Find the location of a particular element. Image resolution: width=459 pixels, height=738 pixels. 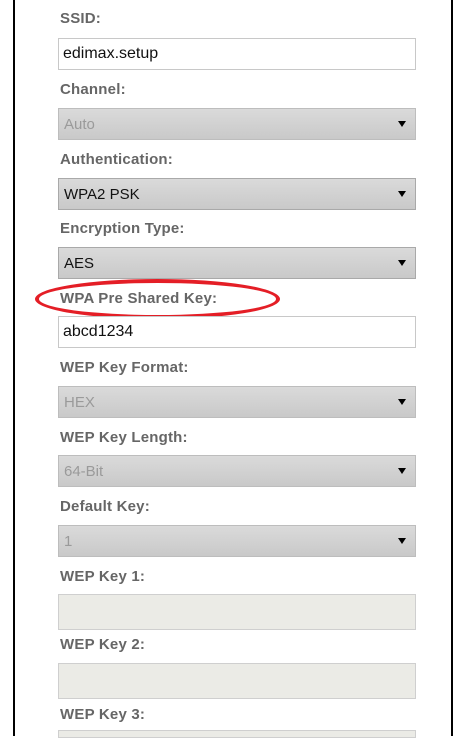

wep-format-label: WEP Key Format: is located at coordinates (124, 367).